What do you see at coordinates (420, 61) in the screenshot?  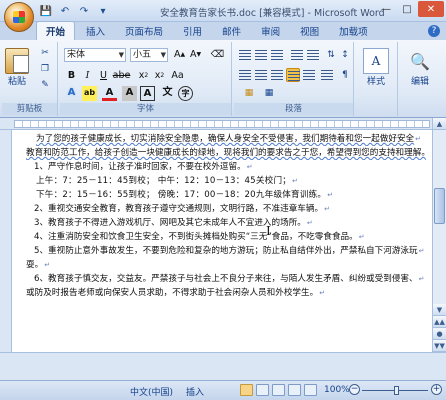 I see `find-icon: 🔍` at bounding box center [420, 61].